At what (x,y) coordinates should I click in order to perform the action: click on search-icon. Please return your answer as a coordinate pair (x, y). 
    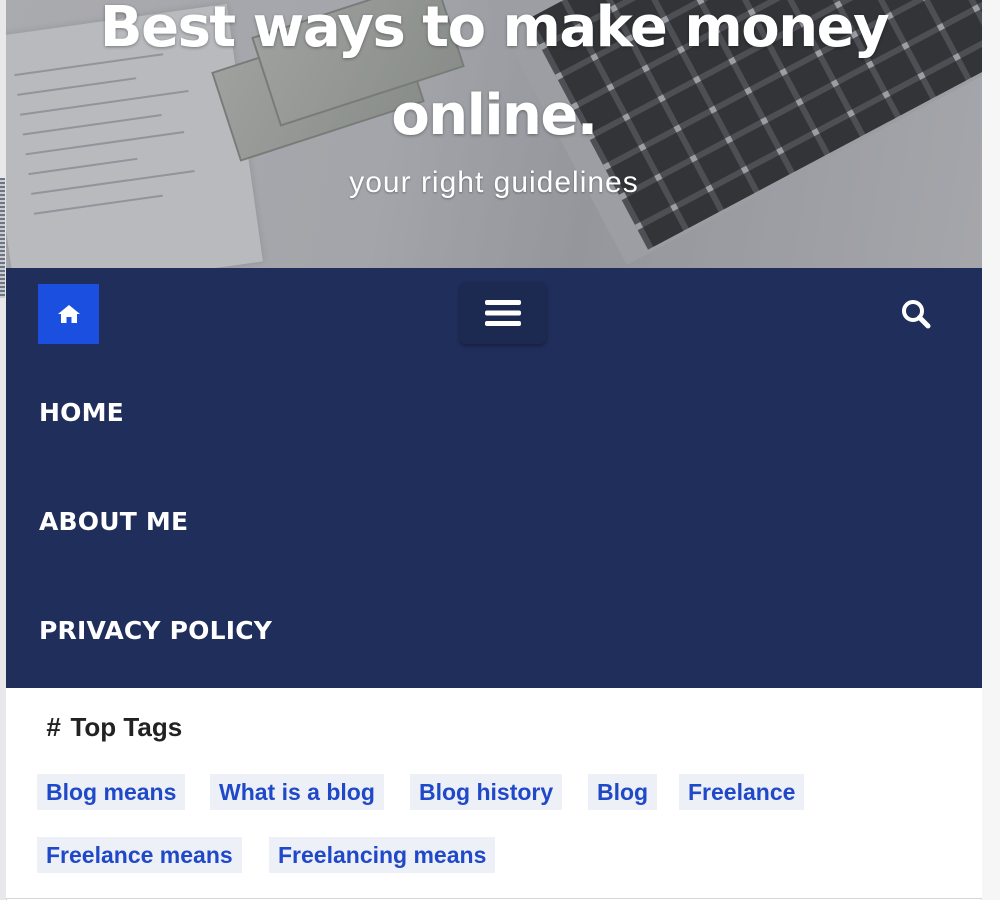
    Looking at the image, I should click on (916, 314).